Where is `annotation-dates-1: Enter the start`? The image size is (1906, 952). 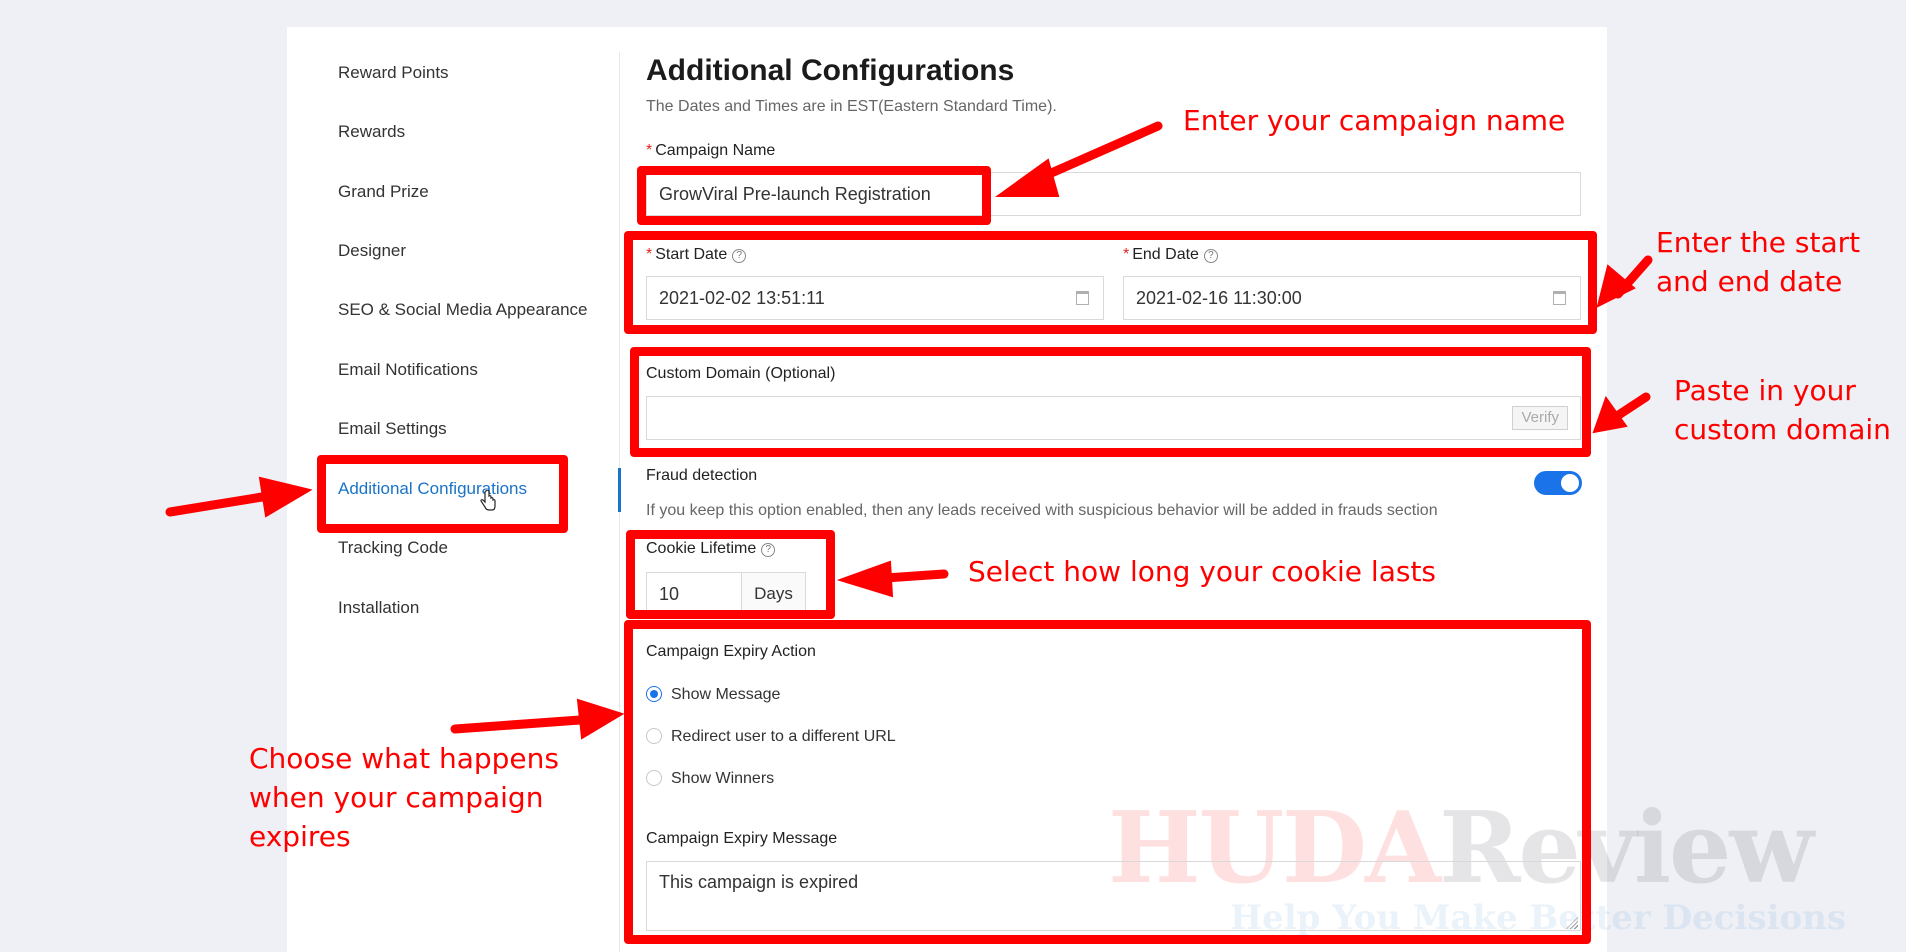
annotation-dates-1: Enter the start is located at coordinates (1758, 242).